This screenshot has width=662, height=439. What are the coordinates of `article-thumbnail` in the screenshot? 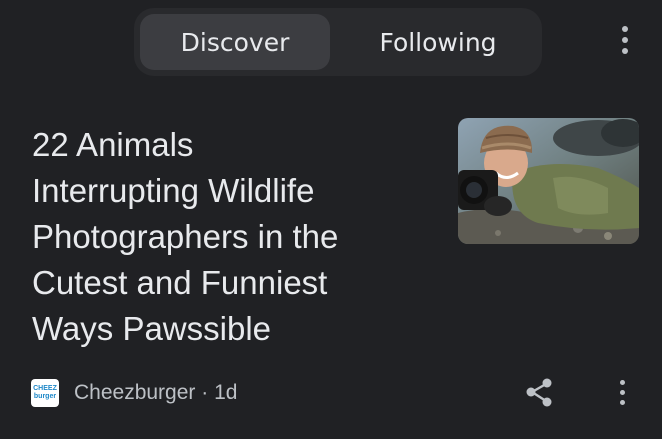 It's located at (548, 181).